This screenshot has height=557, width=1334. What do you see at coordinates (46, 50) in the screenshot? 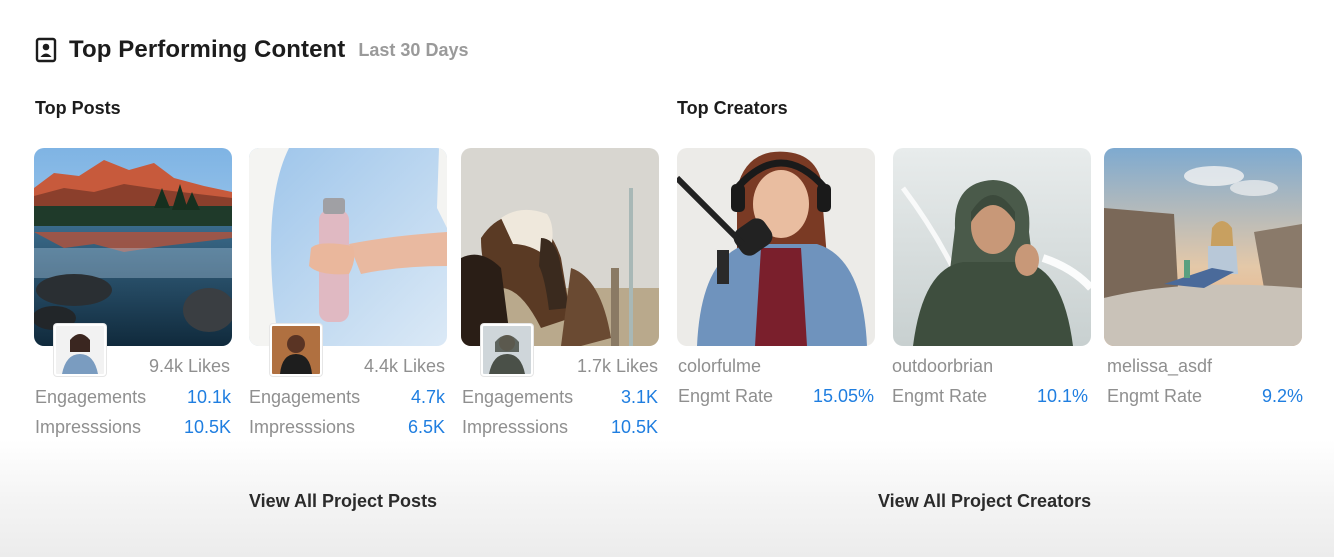
I see `contact-card-icon` at bounding box center [46, 50].